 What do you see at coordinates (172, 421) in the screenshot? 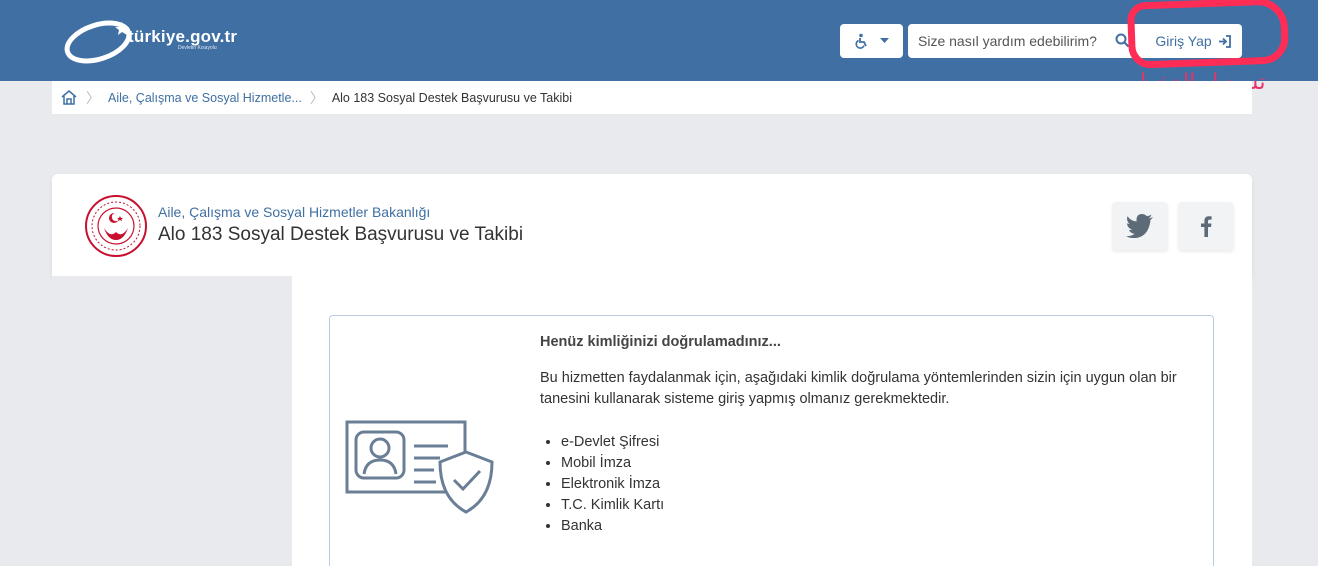
I see `left-sidebar` at bounding box center [172, 421].